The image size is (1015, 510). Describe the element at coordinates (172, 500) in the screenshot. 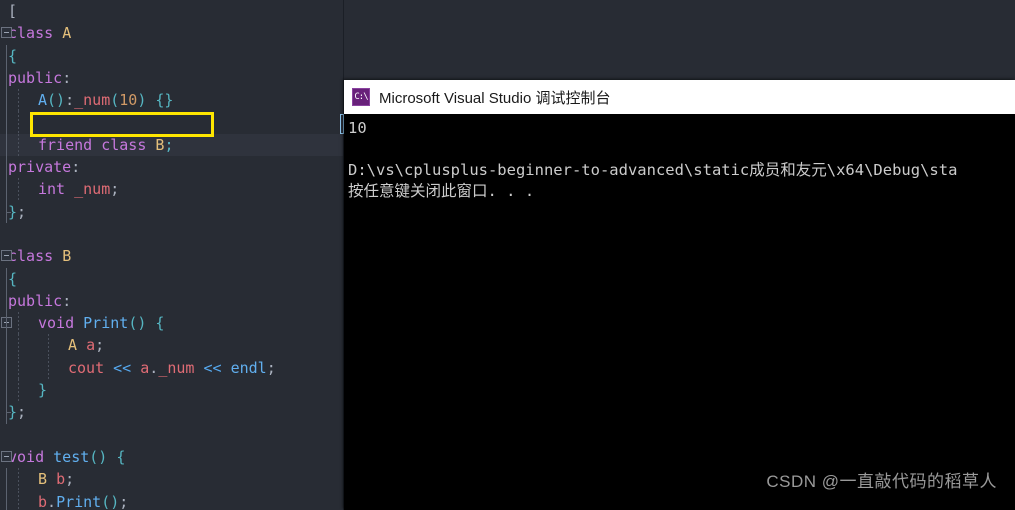

I see `code-line: b.Print();` at that location.